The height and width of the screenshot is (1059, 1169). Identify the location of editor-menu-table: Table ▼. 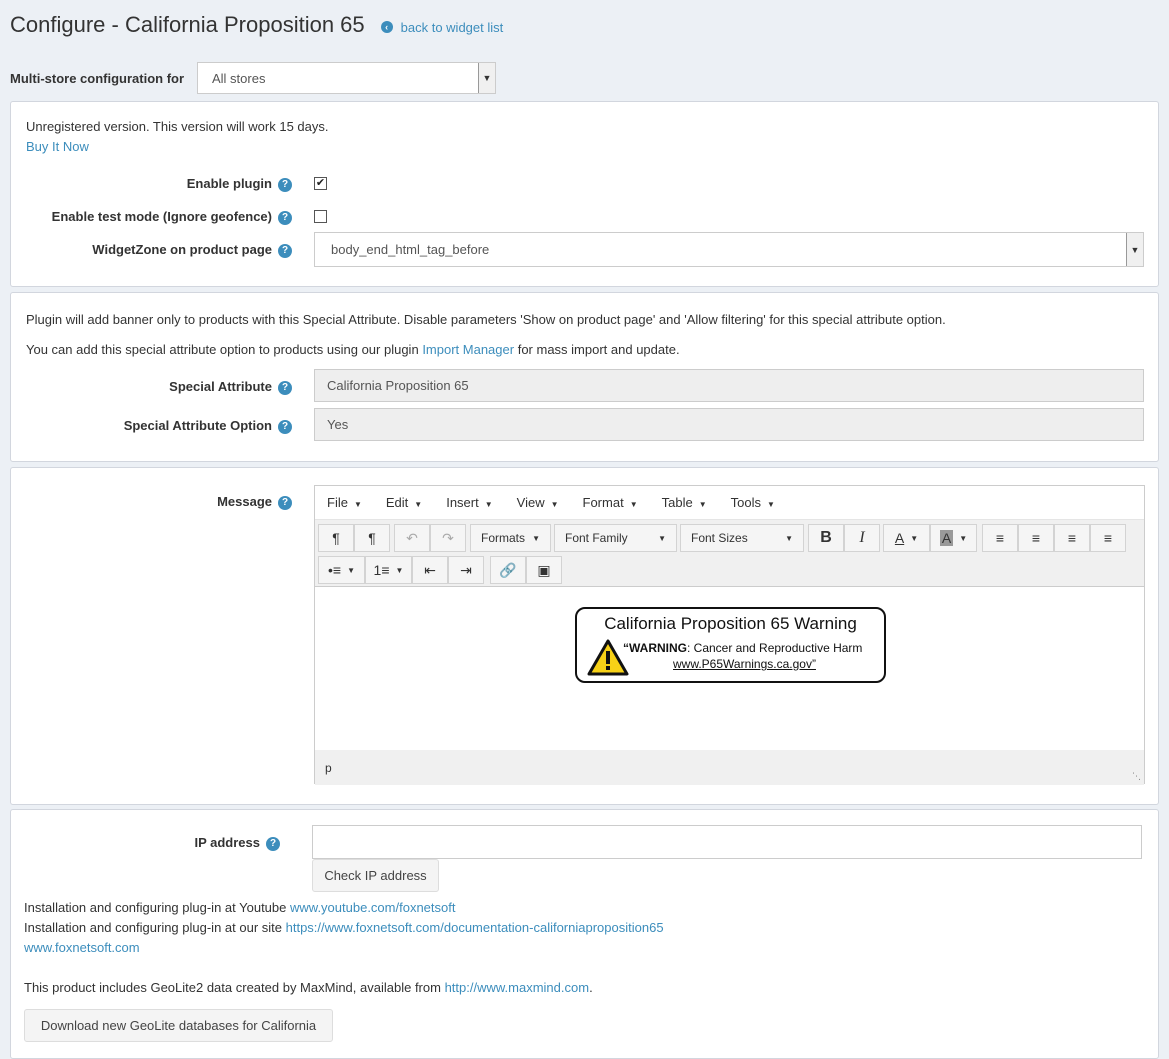
(684, 502).